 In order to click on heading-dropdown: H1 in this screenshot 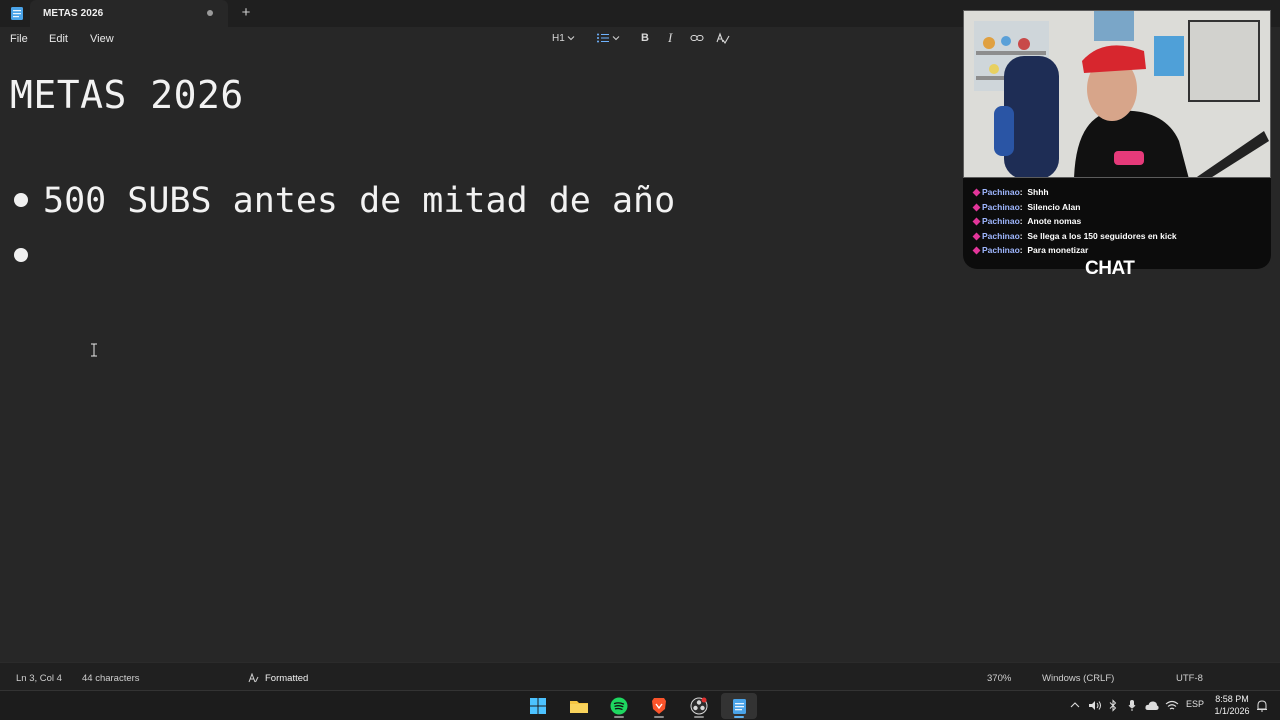, I will do `click(564, 38)`.